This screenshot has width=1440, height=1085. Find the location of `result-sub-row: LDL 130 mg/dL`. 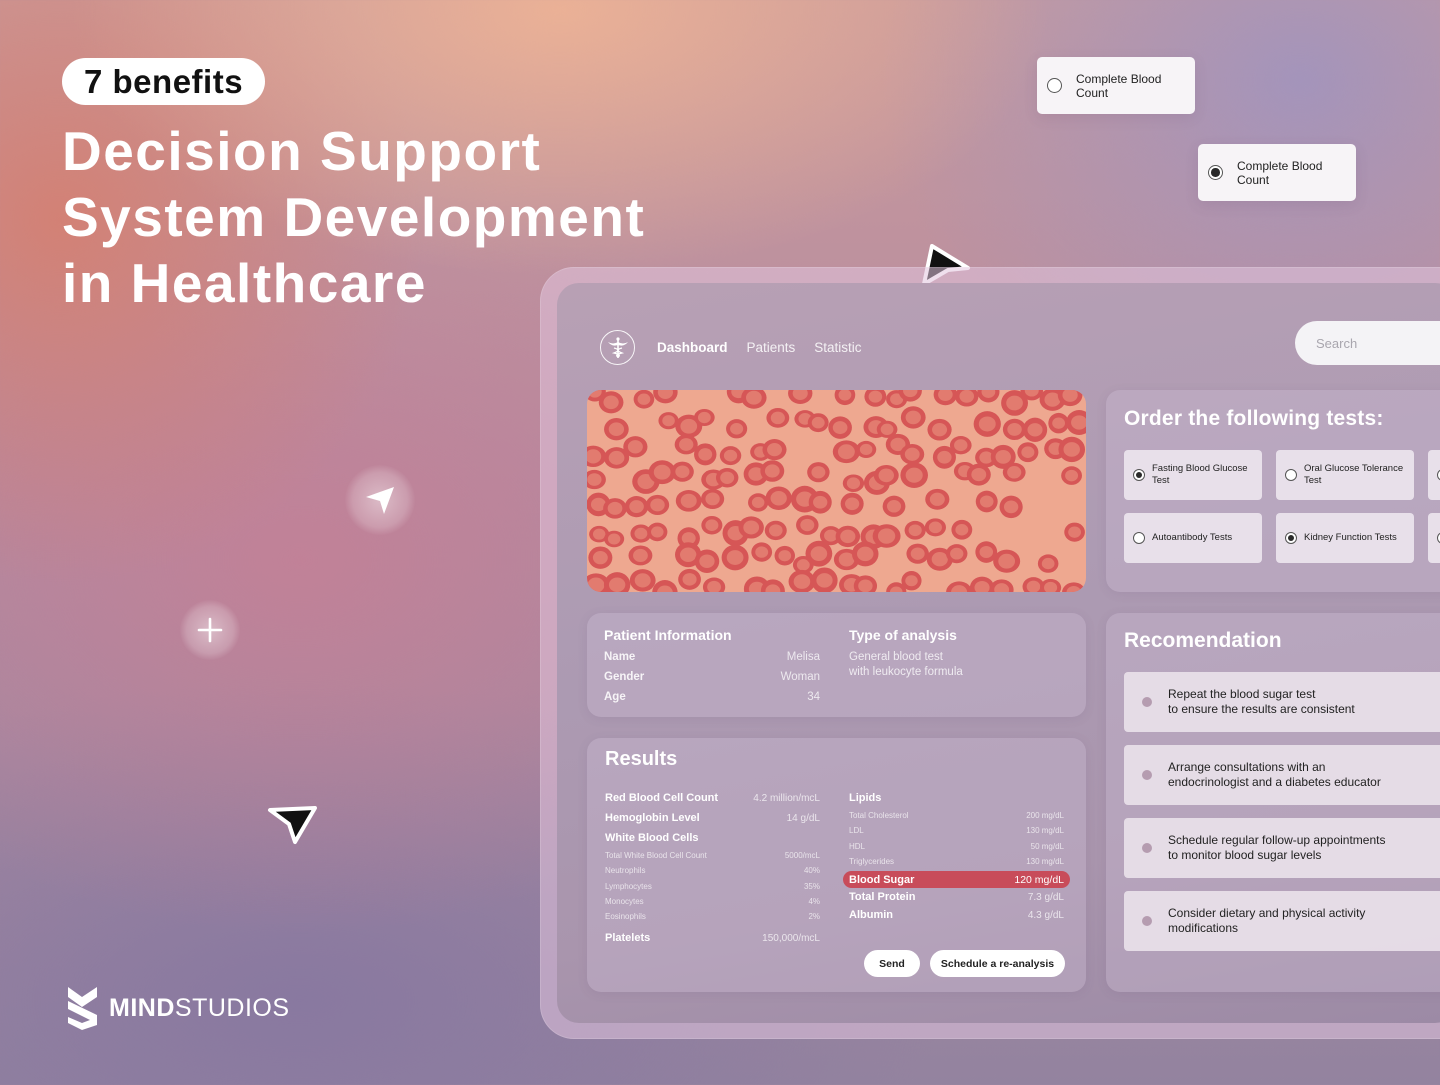

result-sub-row: LDL 130 mg/dL is located at coordinates (956, 830).